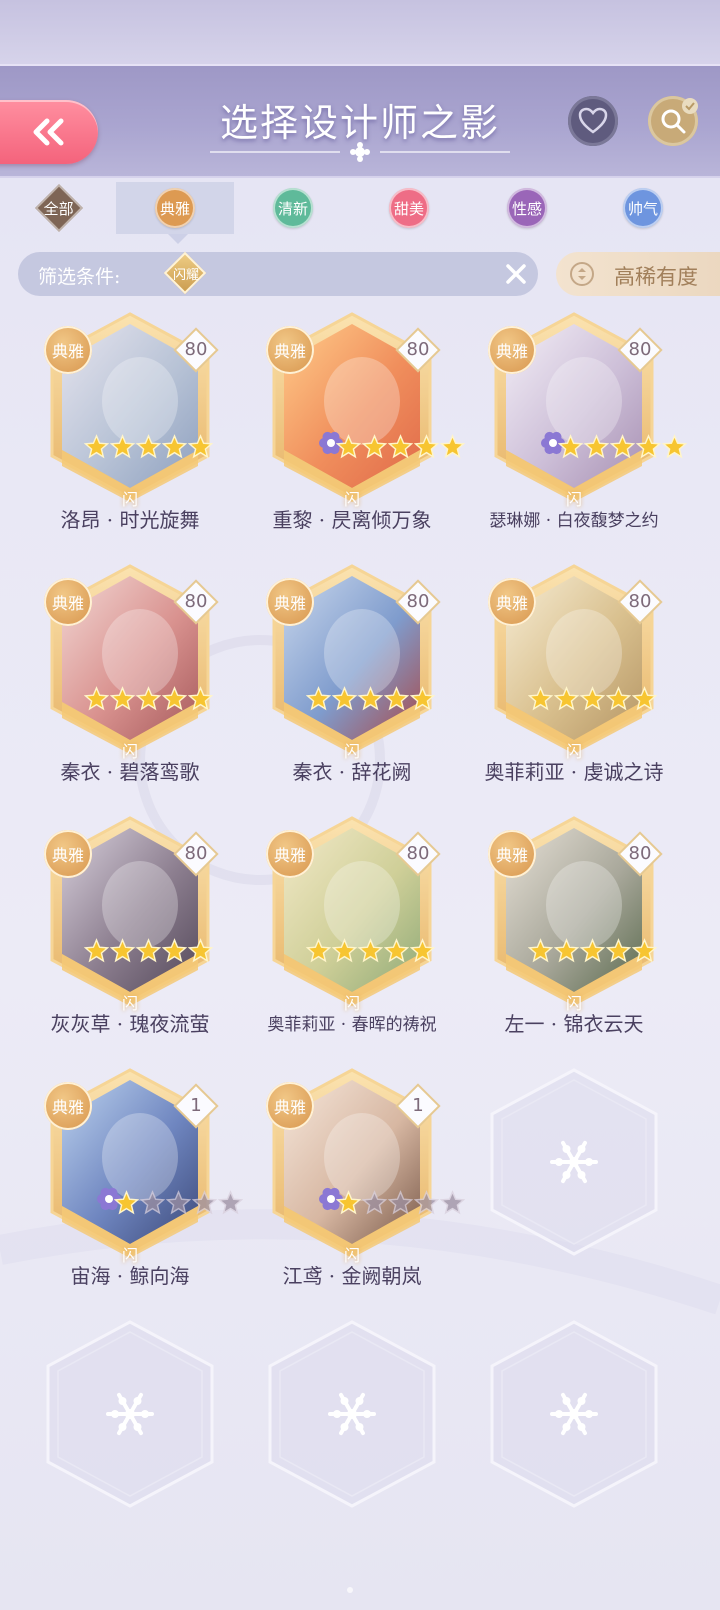 The width and height of the screenshot is (720, 1610). What do you see at coordinates (582, 274) in the screenshot?
I see `sort-icon` at bounding box center [582, 274].